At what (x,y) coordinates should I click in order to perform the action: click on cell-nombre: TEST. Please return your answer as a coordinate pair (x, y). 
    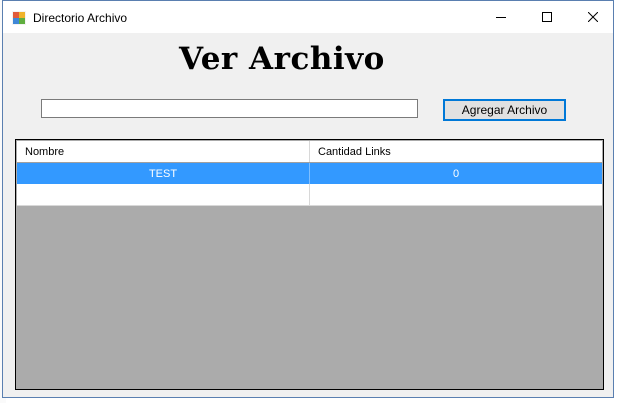
    Looking at the image, I should click on (163, 173).